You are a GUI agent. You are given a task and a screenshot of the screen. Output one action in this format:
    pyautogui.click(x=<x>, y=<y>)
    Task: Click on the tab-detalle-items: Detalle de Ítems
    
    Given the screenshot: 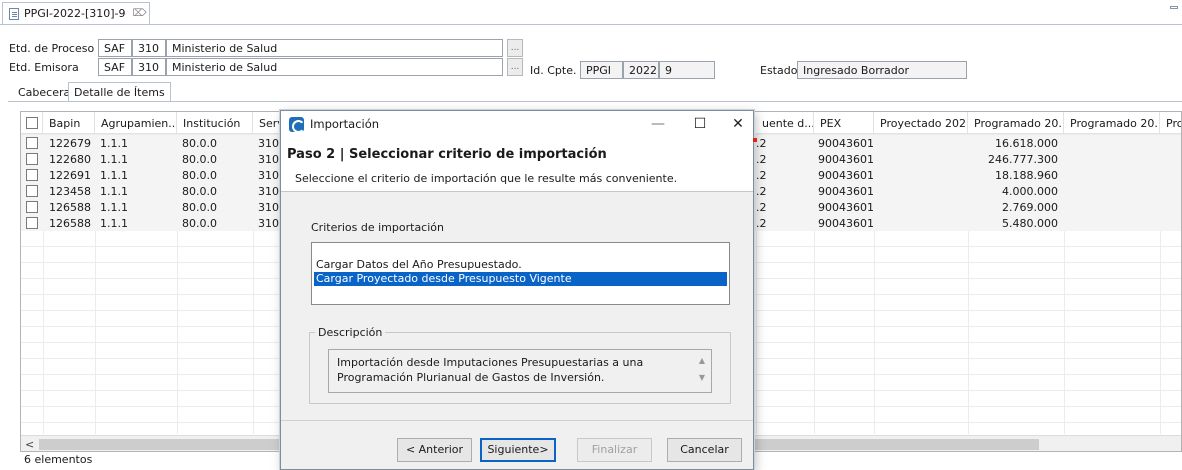 What is the action you would take?
    pyautogui.click(x=119, y=92)
    